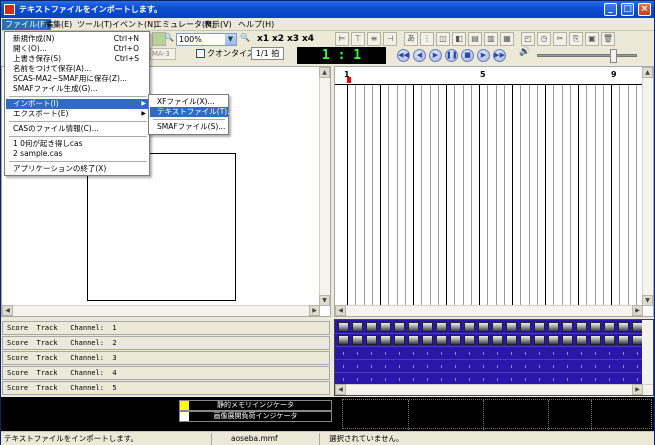  Describe the element at coordinates (443, 39) in the screenshot. I see `tool-c-icon: ◫` at that location.